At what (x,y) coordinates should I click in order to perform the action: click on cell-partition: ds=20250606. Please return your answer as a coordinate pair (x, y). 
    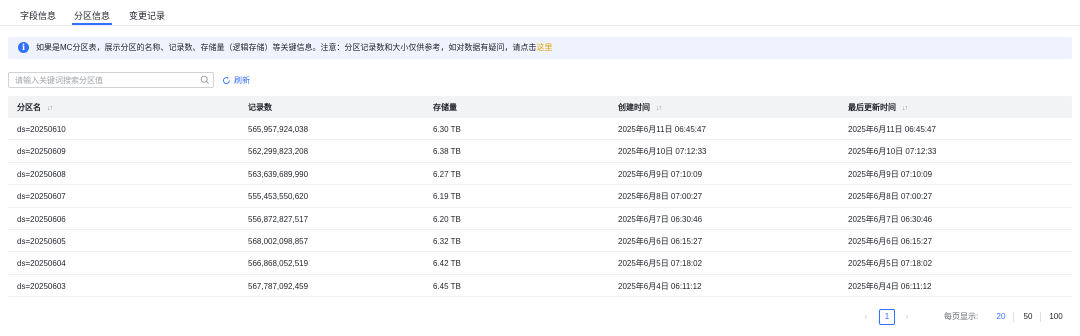
    Looking at the image, I should click on (41, 219).